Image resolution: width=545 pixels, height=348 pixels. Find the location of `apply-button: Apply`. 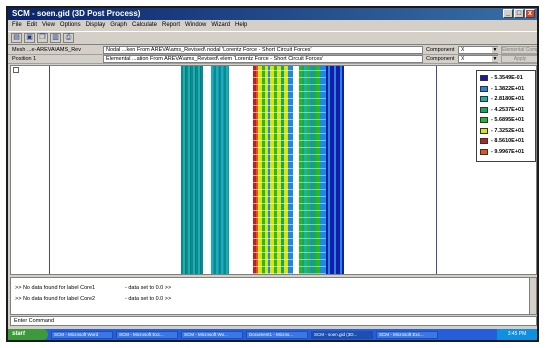

apply-button: Apply is located at coordinates (519, 59).